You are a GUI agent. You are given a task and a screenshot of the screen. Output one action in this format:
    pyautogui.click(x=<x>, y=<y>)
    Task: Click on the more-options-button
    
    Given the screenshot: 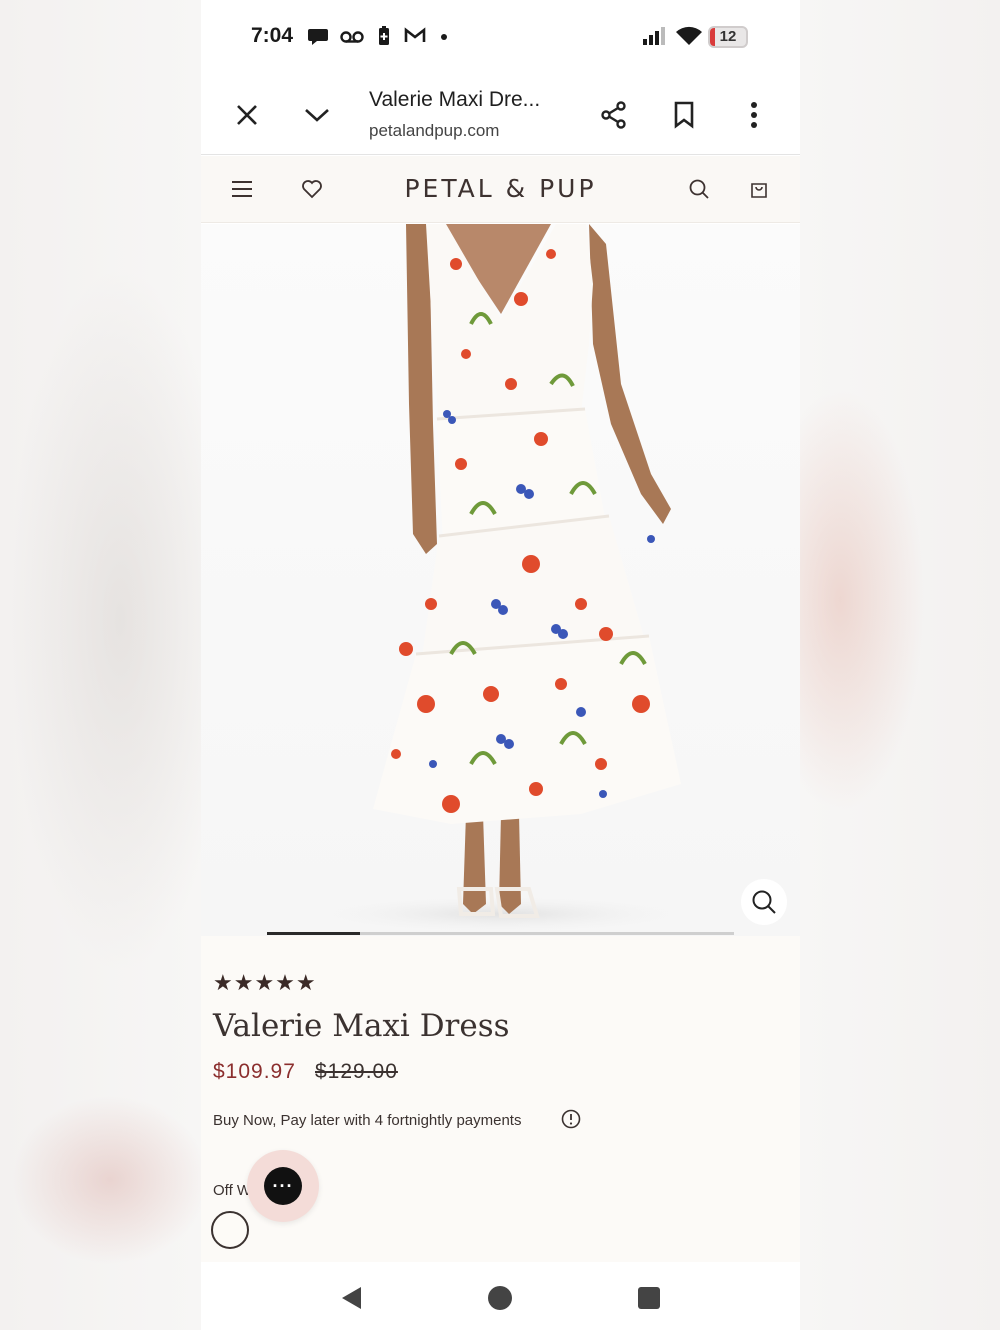 What is the action you would take?
    pyautogui.click(x=754, y=115)
    